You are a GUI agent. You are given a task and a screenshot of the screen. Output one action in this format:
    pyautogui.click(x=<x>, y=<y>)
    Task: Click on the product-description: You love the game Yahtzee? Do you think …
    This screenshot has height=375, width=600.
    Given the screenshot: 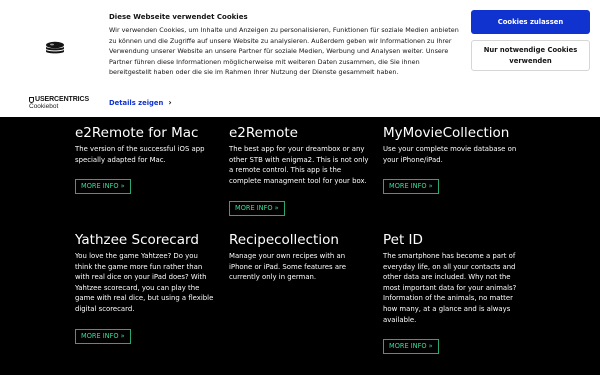 What is the action you would take?
    pyautogui.click(x=144, y=282)
    